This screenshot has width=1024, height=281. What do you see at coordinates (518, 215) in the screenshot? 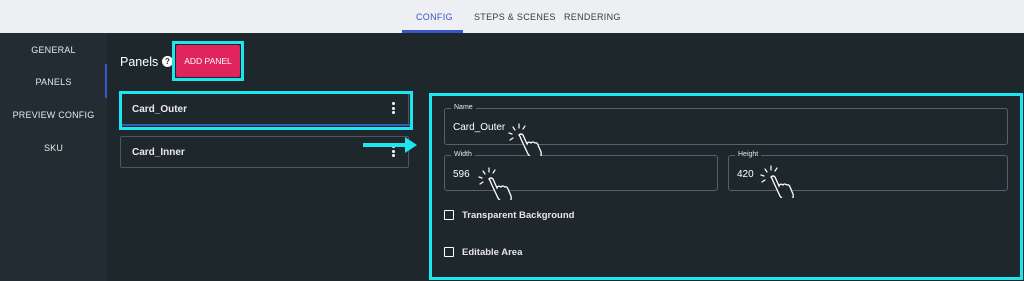
I see `transparent-background-label: Transparent Background` at bounding box center [518, 215].